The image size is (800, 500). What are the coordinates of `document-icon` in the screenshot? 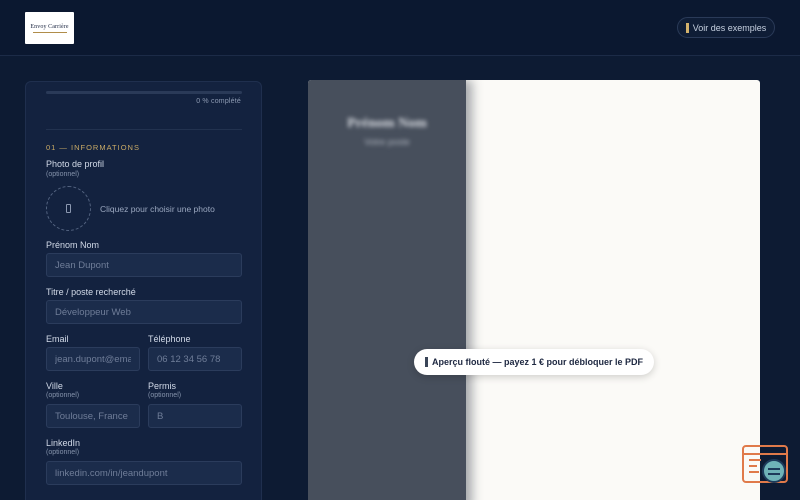 It's located at (687, 27).